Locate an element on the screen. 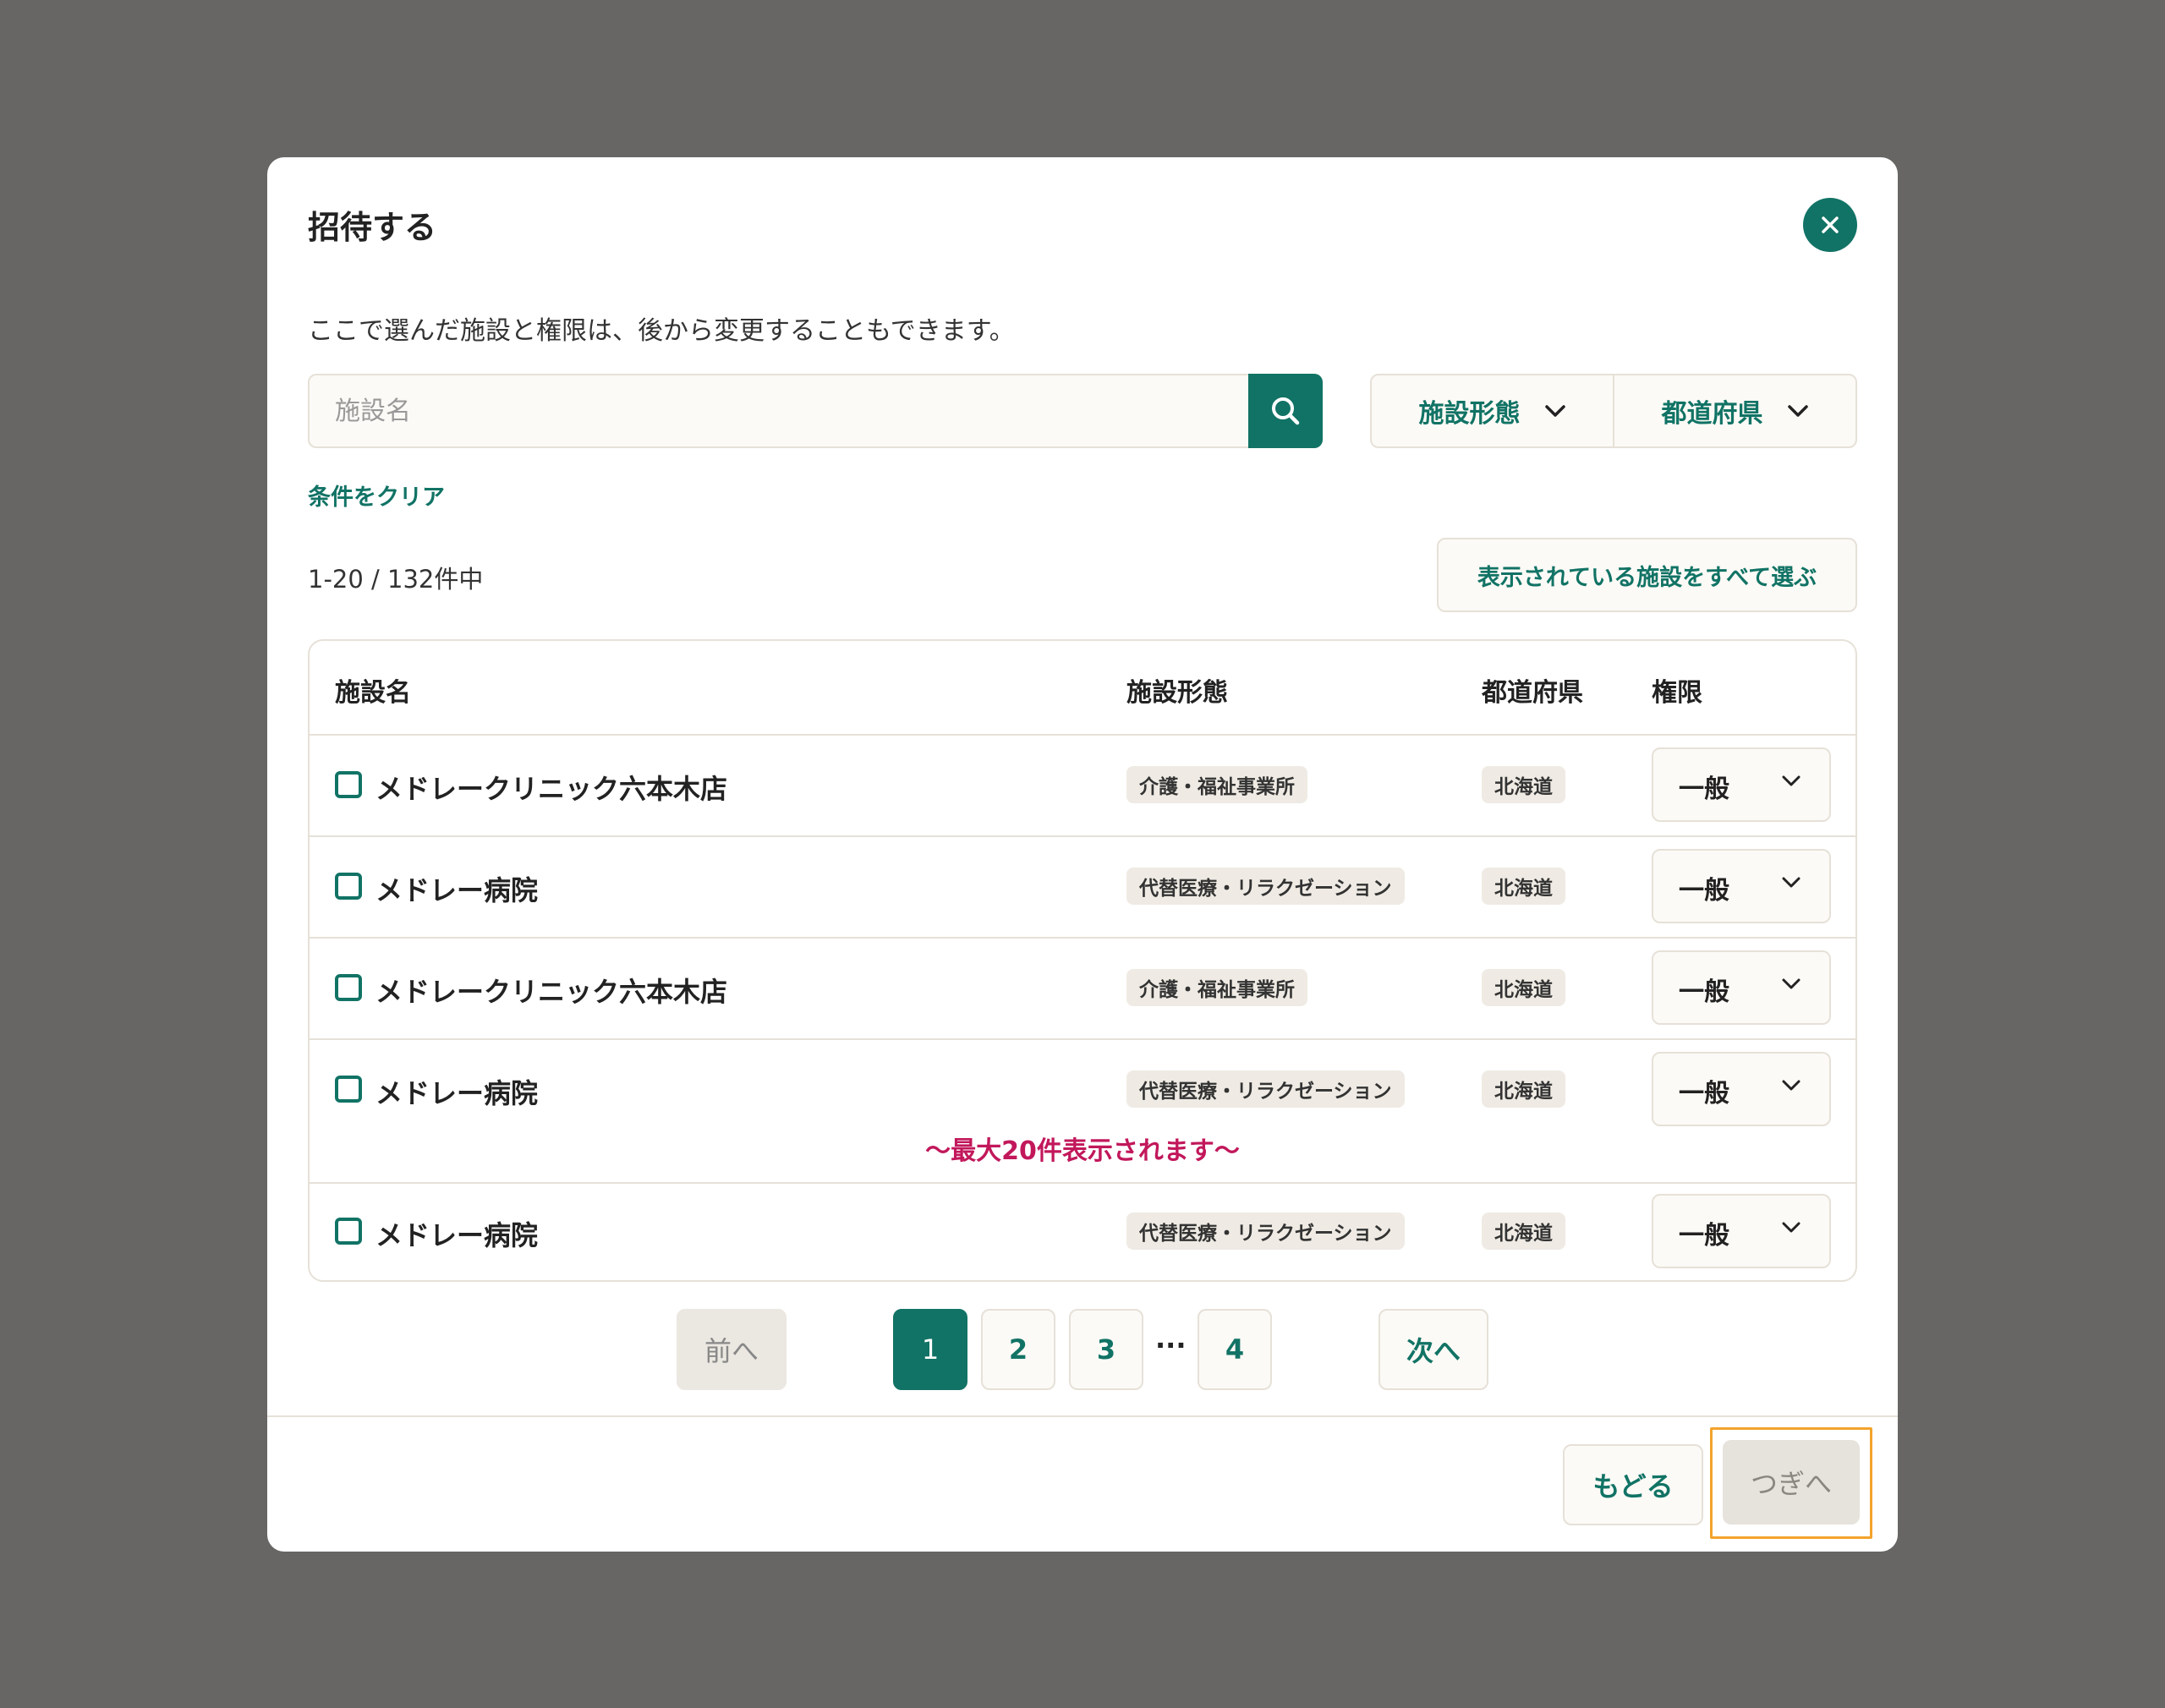  search-icon is located at coordinates (1286, 411).